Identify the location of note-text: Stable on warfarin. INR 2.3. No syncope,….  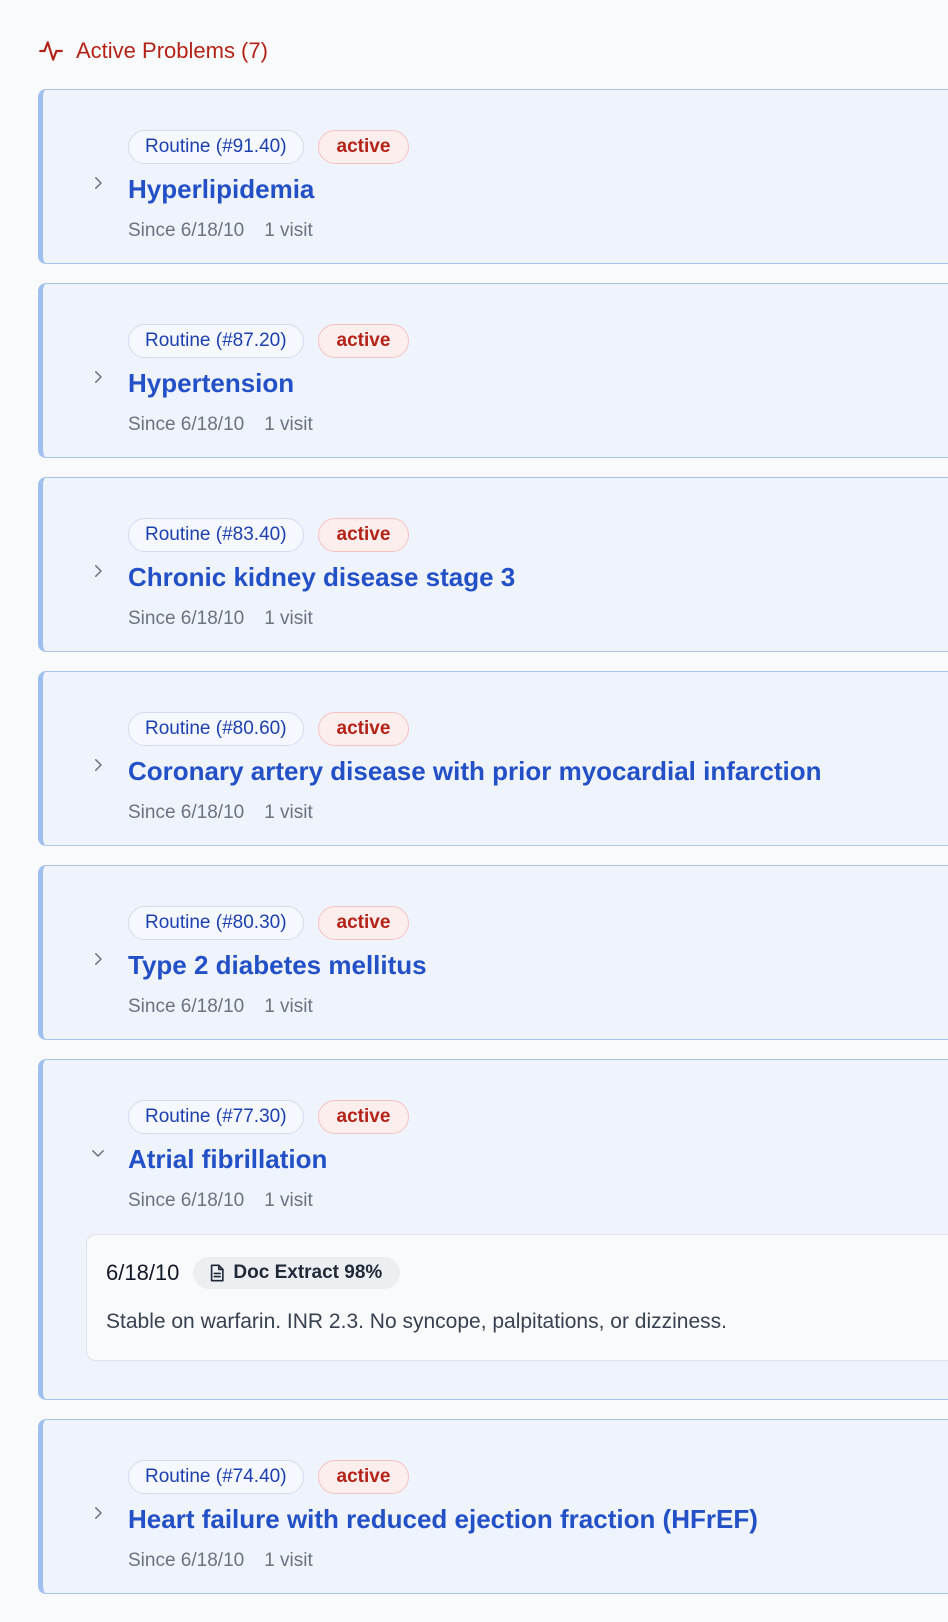
(416, 1321).